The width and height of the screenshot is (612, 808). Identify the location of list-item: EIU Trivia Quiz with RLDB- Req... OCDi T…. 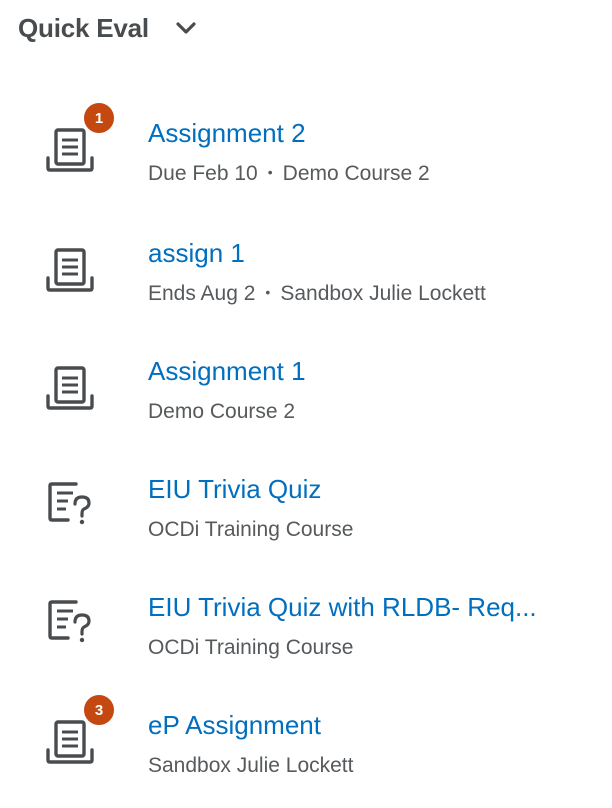
(306, 640).